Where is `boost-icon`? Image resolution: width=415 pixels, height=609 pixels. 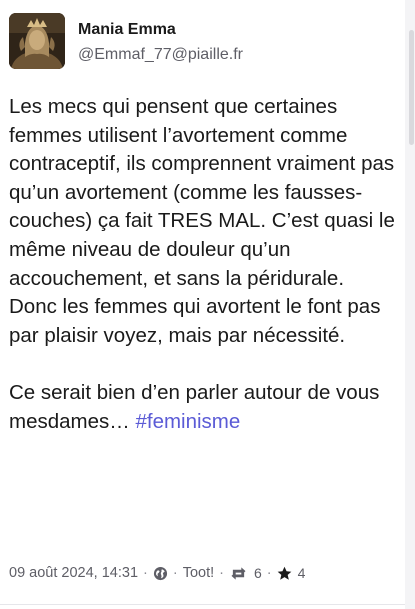
boost-icon is located at coordinates (238, 573).